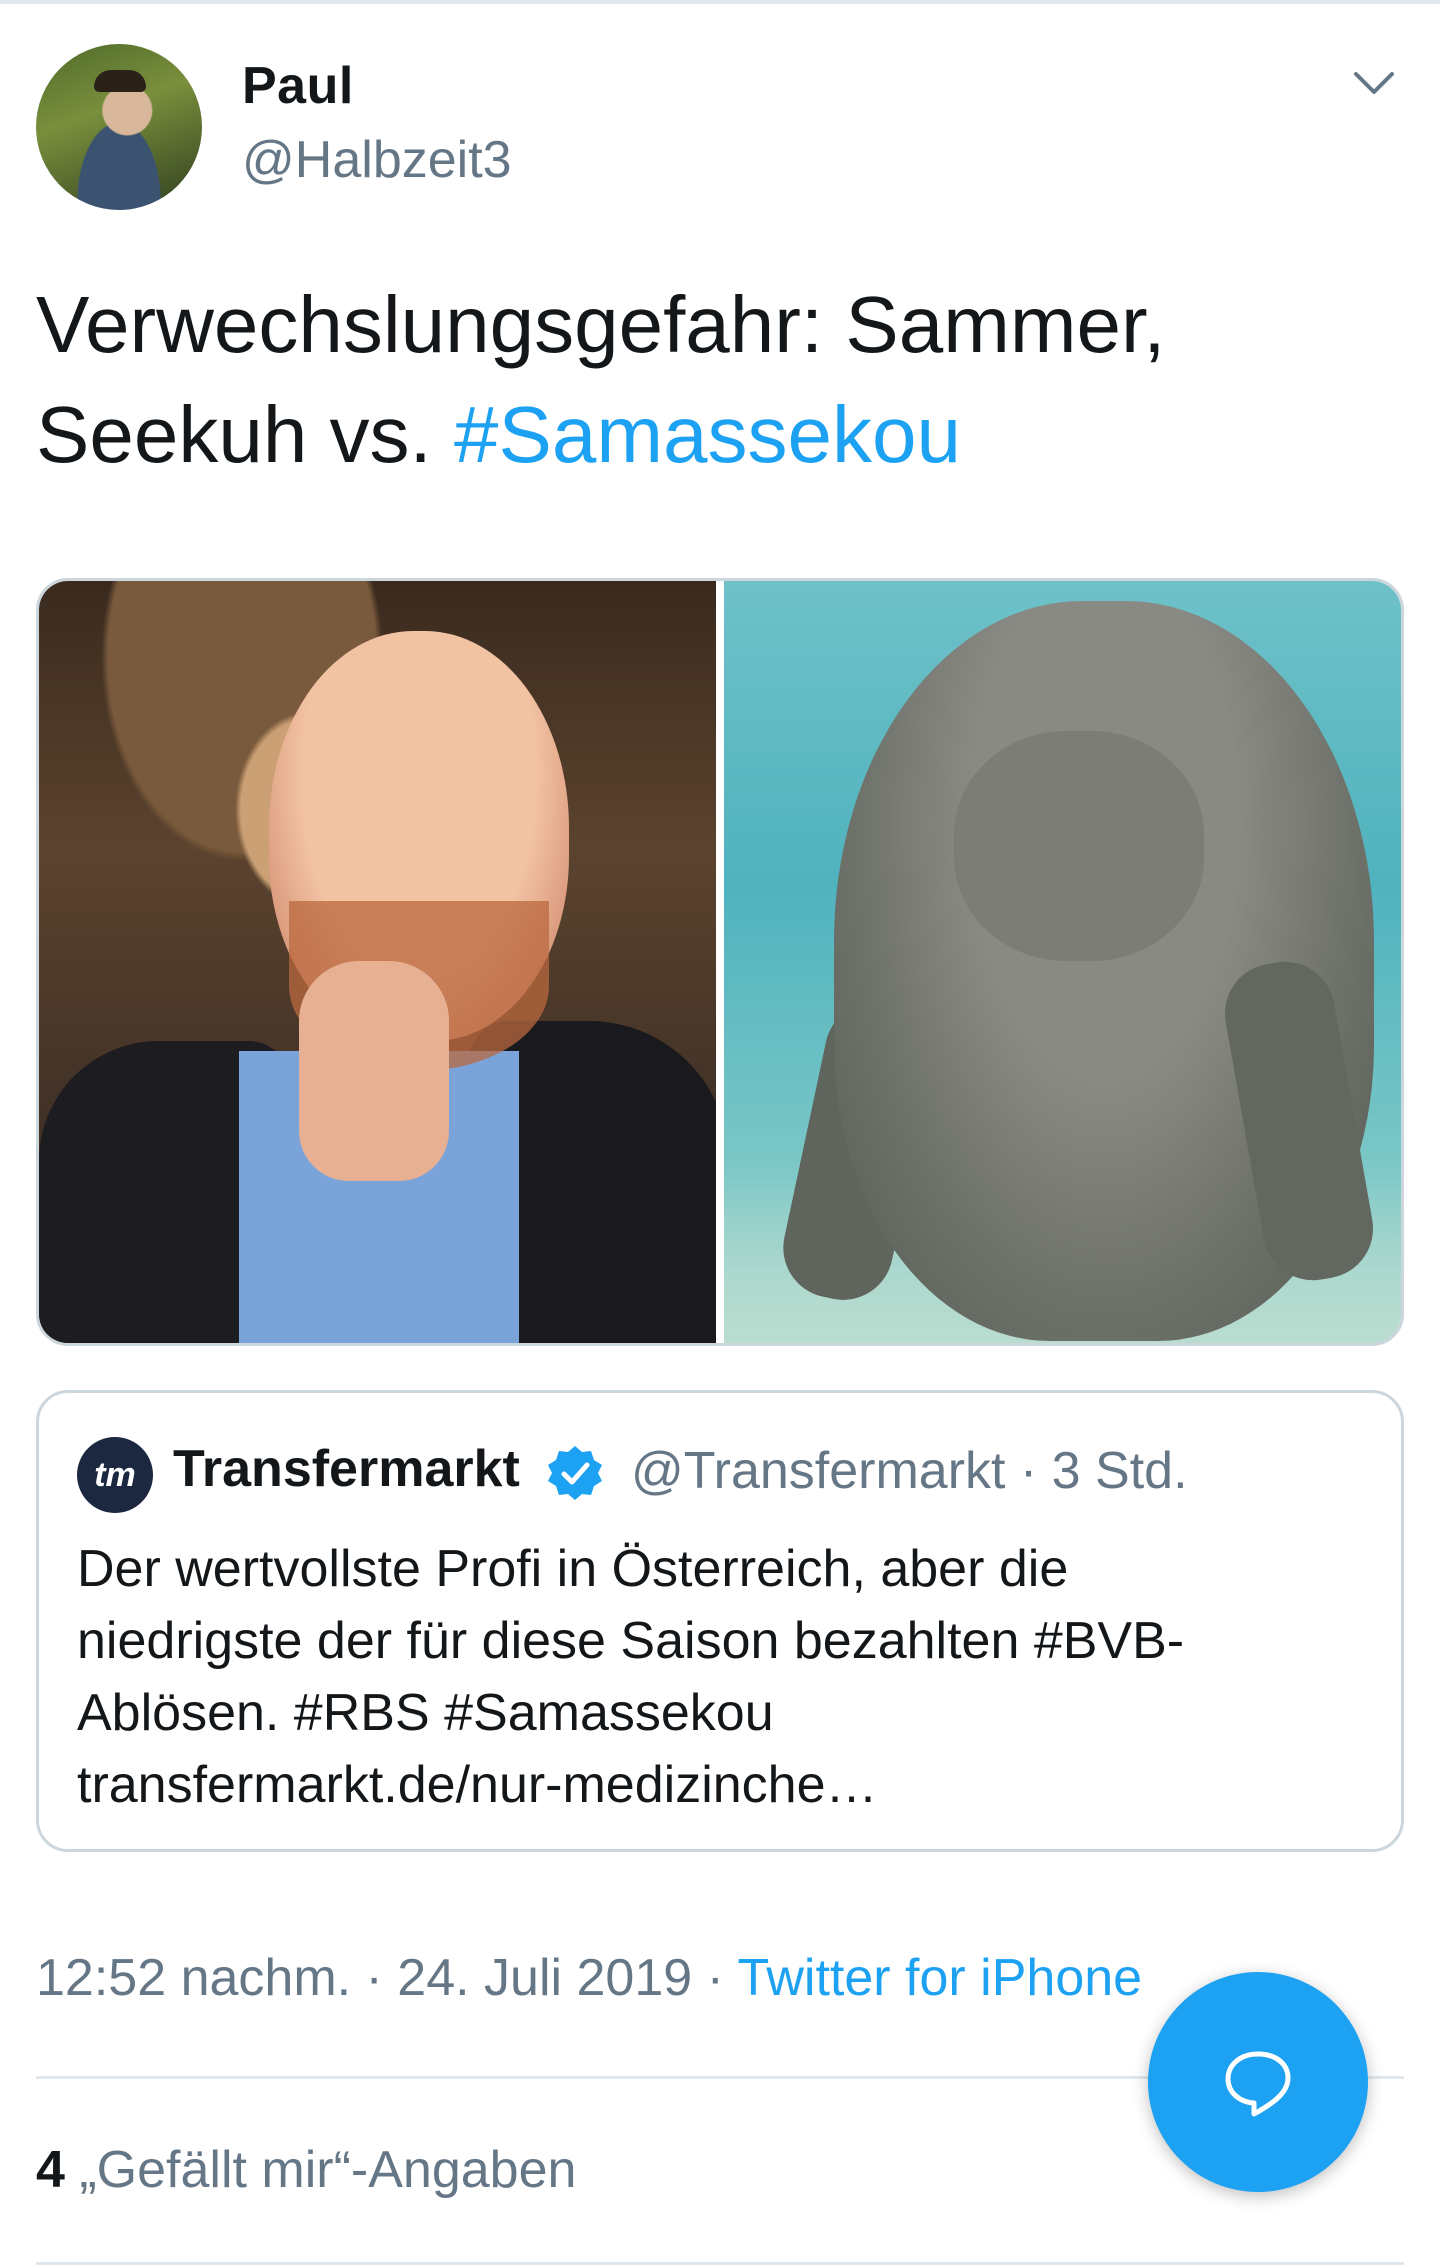  What do you see at coordinates (720, 2) in the screenshot?
I see `top-divider` at bounding box center [720, 2].